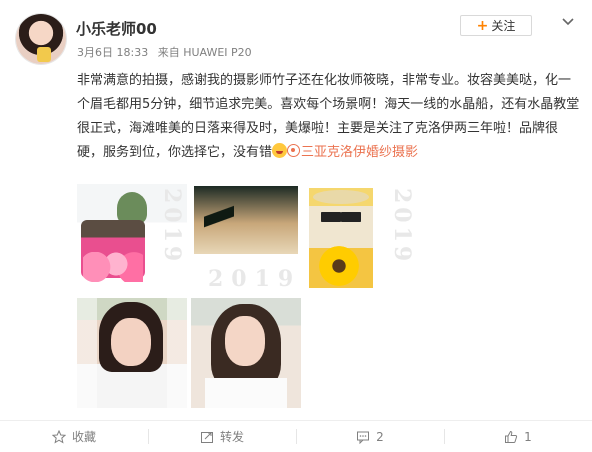  What do you see at coordinates (44, 54) in the screenshot?
I see `avatar-cup` at bounding box center [44, 54].